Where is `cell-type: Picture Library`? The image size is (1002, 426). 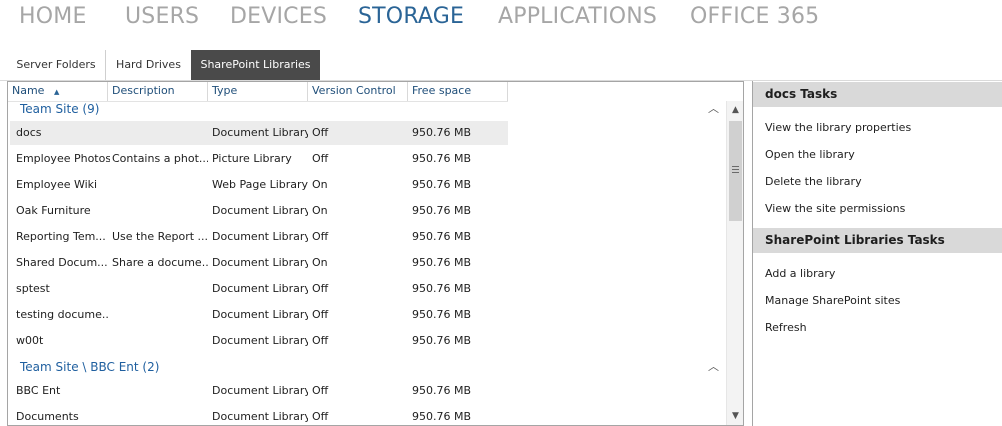
cell-type: Picture Library is located at coordinates (252, 158).